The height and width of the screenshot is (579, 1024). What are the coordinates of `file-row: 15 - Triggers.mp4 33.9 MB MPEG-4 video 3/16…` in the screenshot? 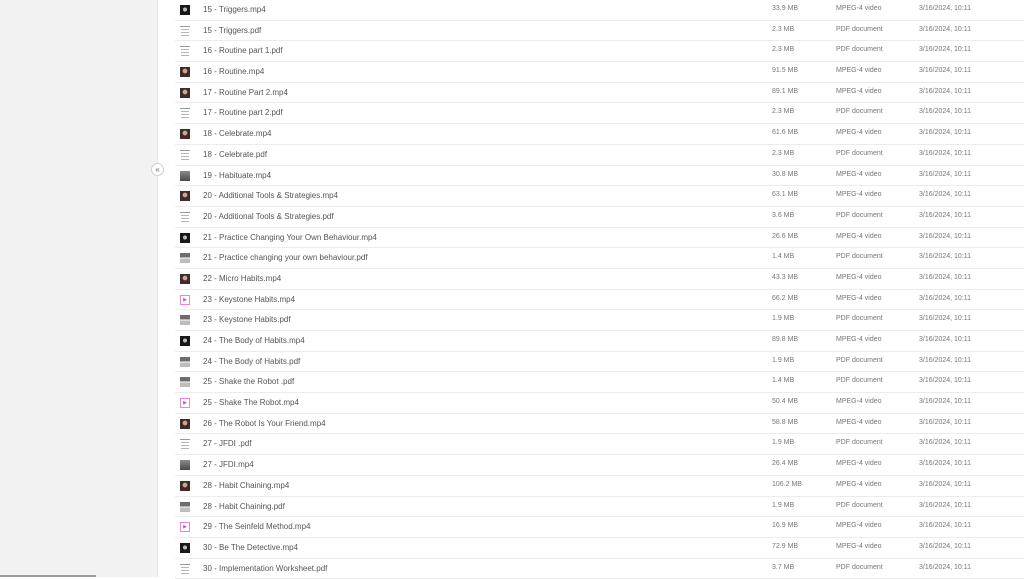 It's located at (599, 10).